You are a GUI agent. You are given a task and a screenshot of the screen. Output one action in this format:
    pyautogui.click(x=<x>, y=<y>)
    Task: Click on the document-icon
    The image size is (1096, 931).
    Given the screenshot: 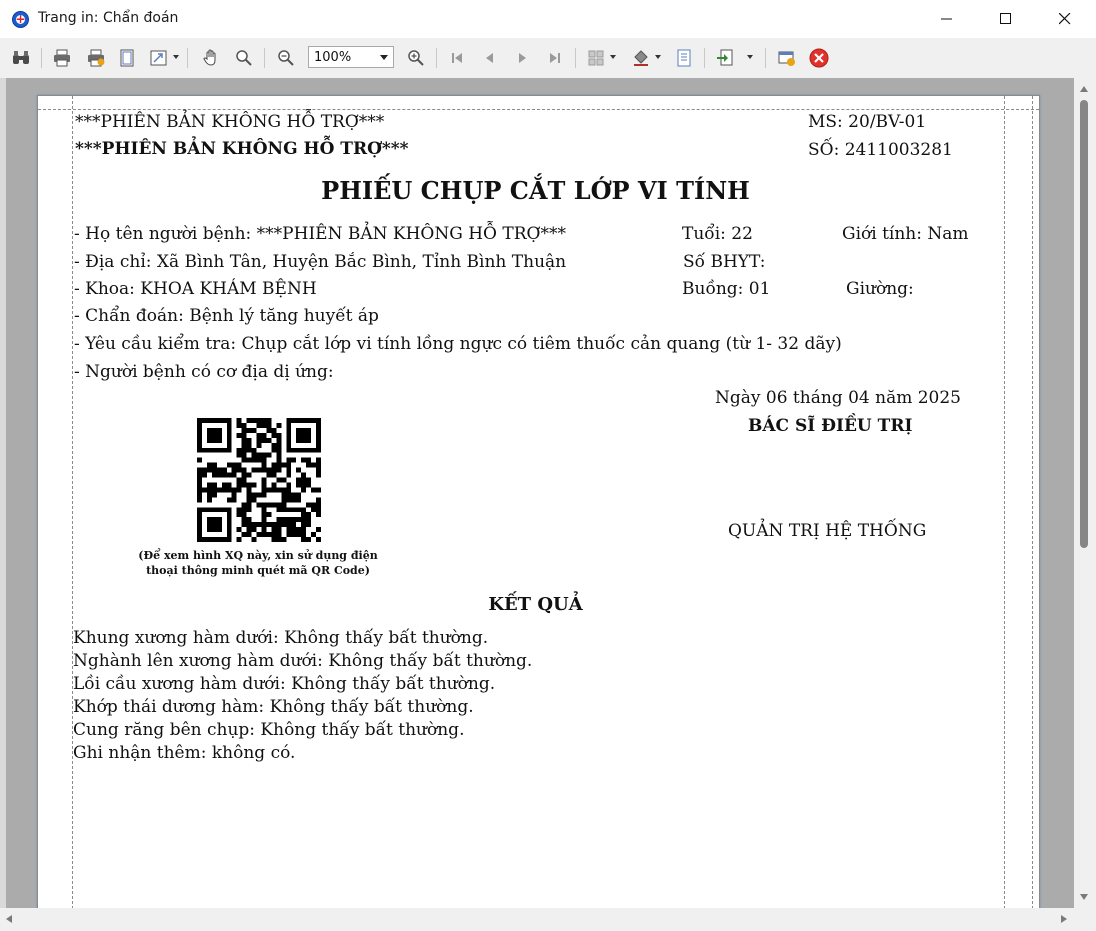 What is the action you would take?
    pyautogui.click(x=684, y=58)
    